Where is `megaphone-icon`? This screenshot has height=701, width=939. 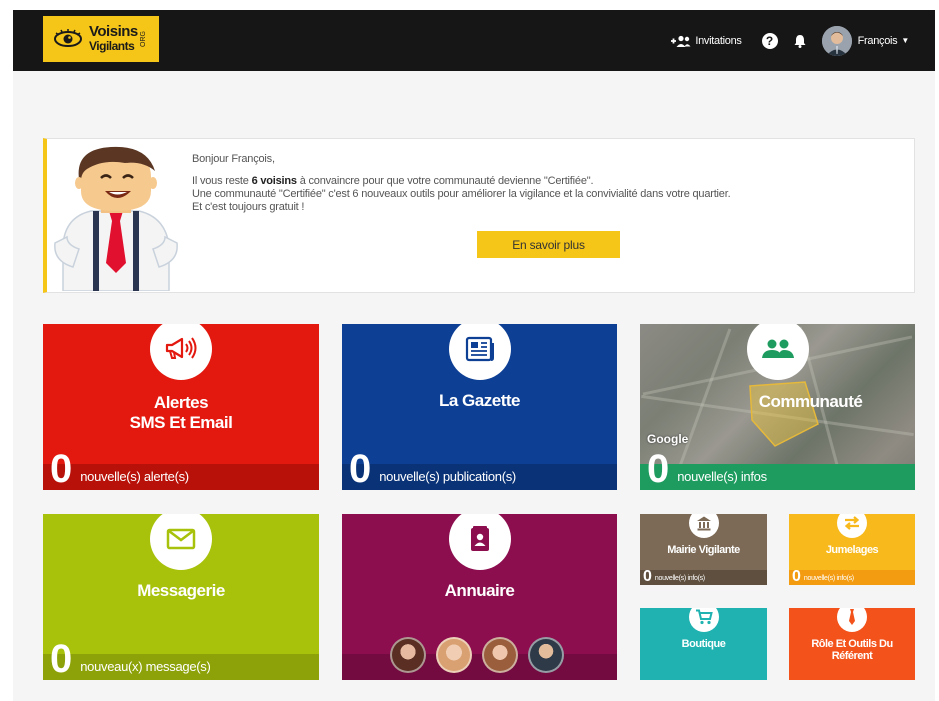 megaphone-icon is located at coordinates (181, 352).